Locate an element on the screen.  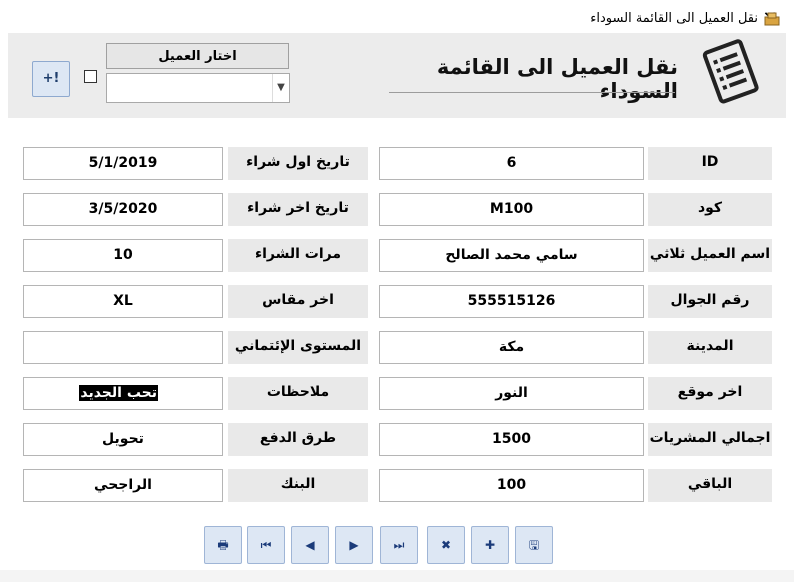
last-size-label: اخر مقاس is located at coordinates (298, 301).